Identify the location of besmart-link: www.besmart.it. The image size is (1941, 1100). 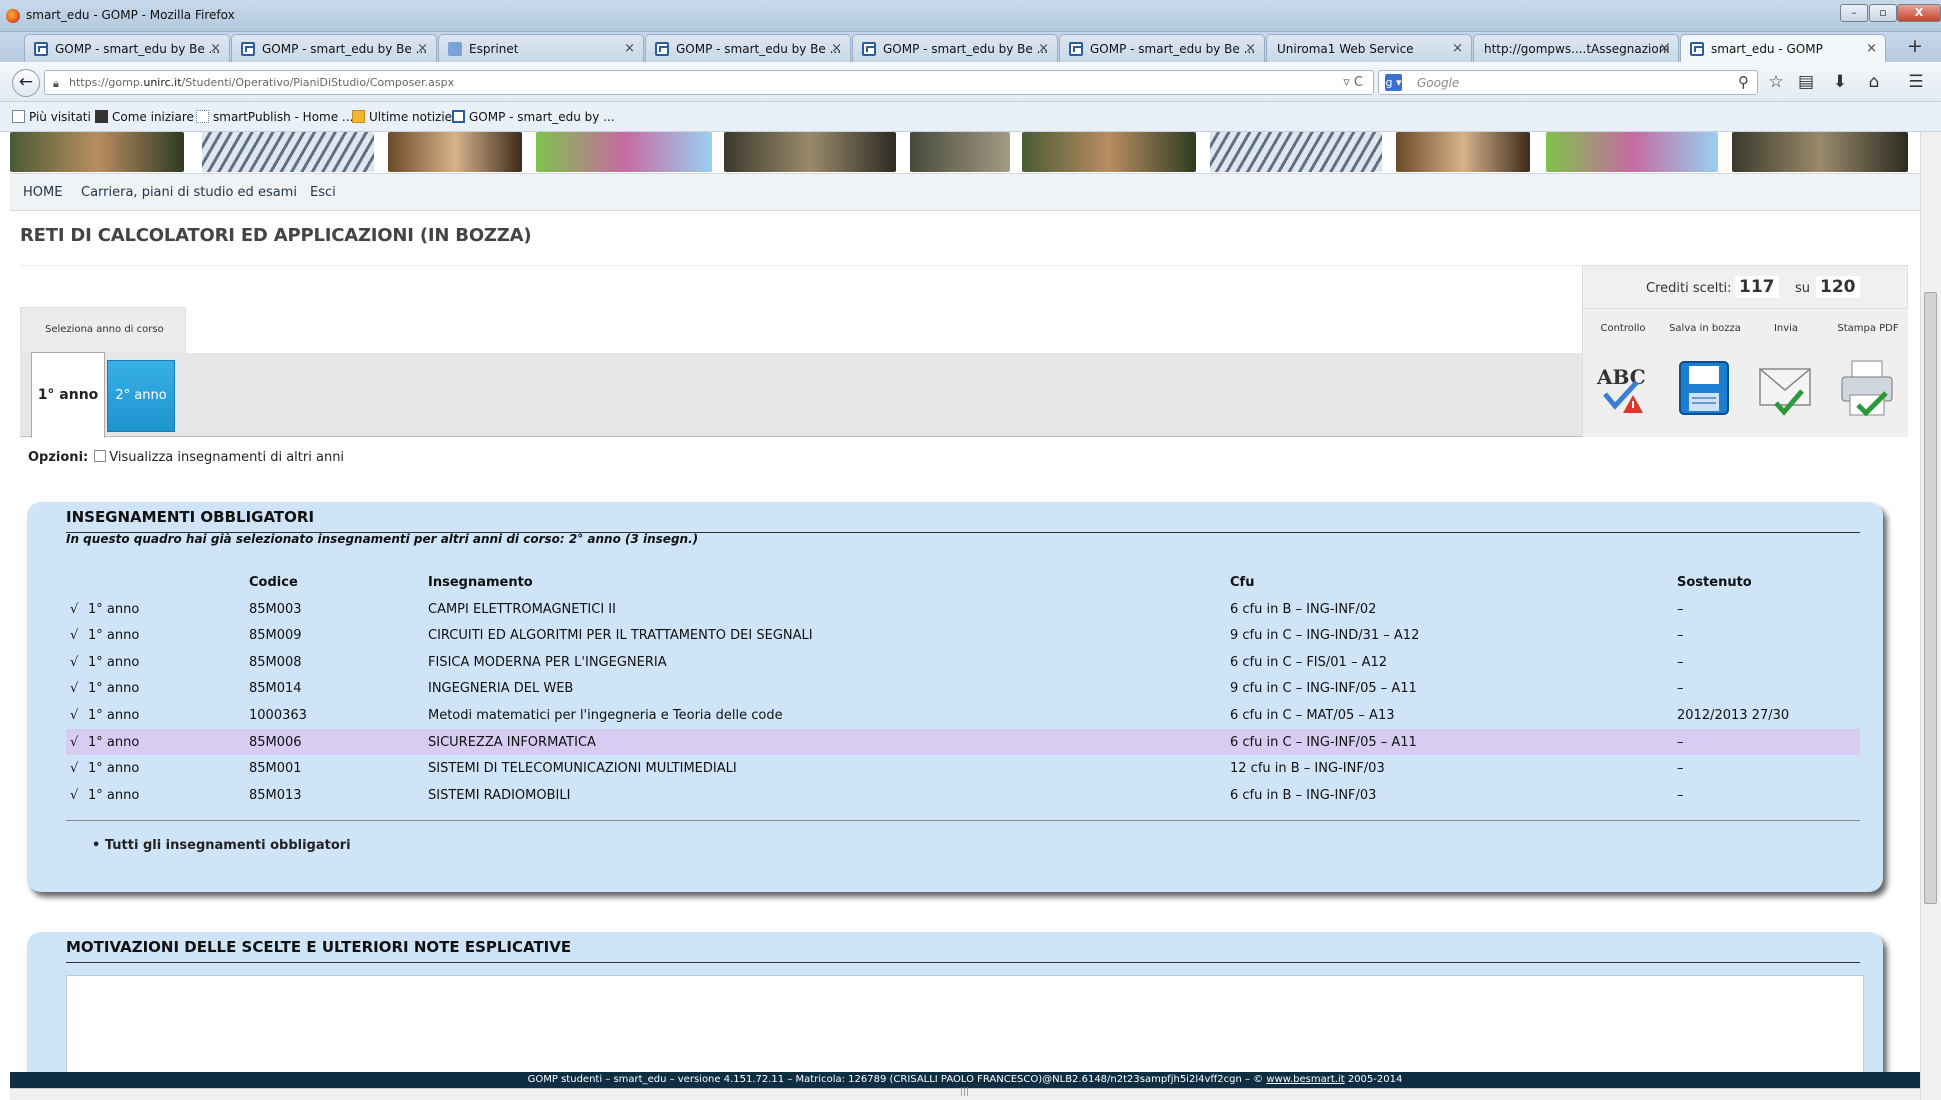
(1305, 1079).